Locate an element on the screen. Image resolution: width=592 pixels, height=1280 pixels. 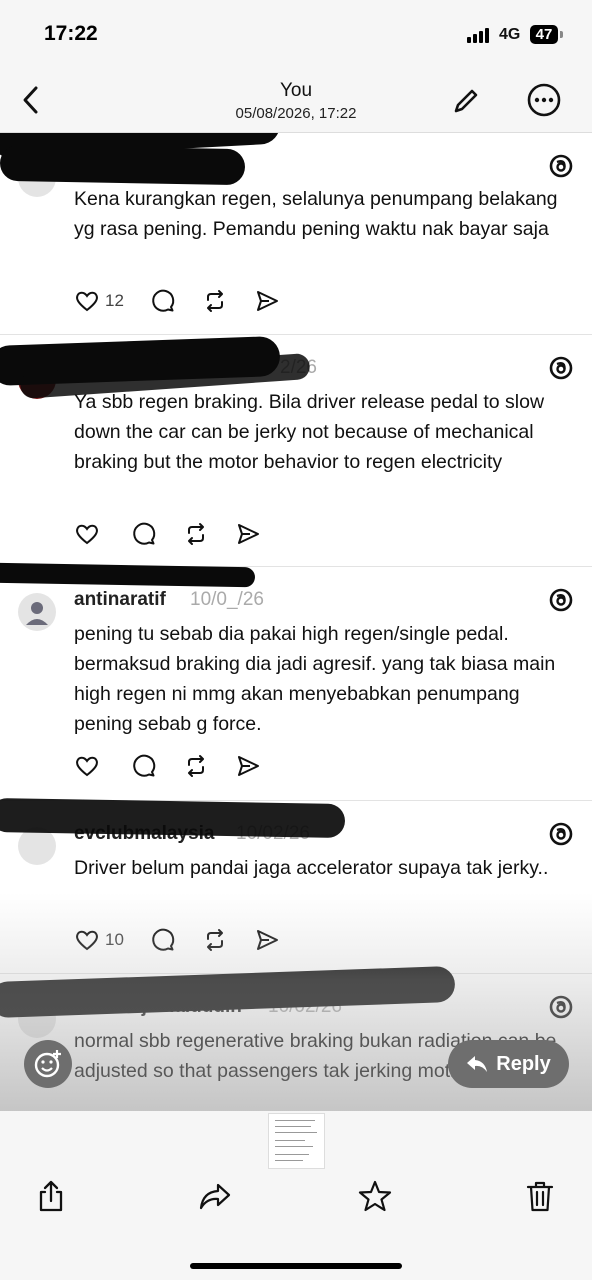
like-count: 12 is located at coordinates (114, 300).